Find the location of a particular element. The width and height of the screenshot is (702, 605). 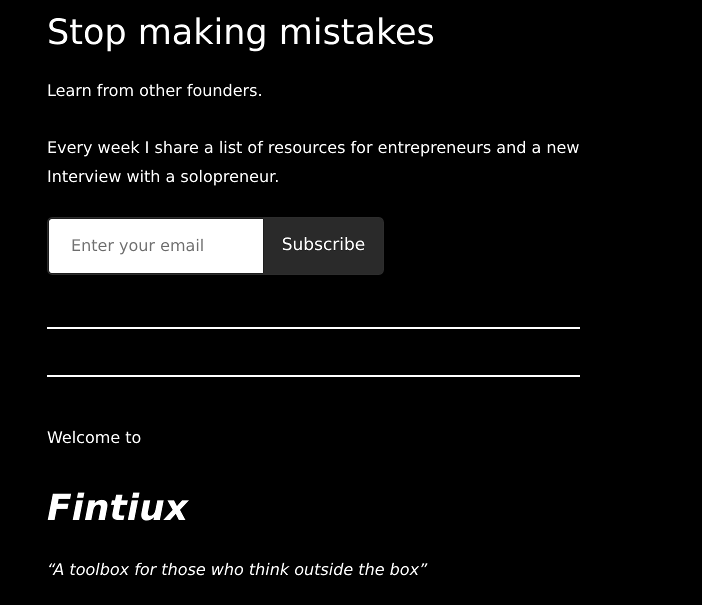

description-text: Every week I share a list of resources for entrepreneurs and a new Interview with a solopreneur. is located at coordinates (313, 162).